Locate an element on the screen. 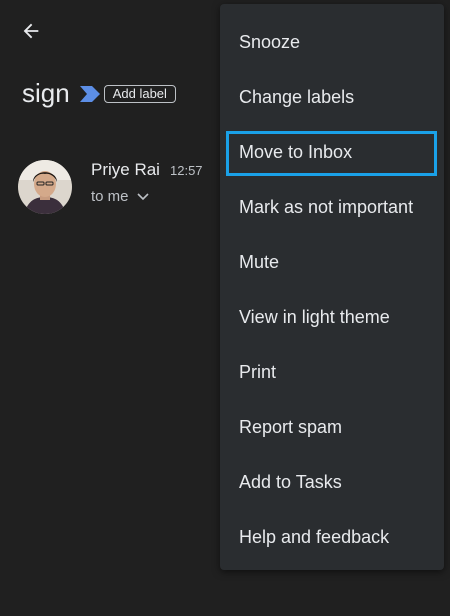 The width and height of the screenshot is (450, 616). email-subject-row: sign Add label is located at coordinates (99, 93).